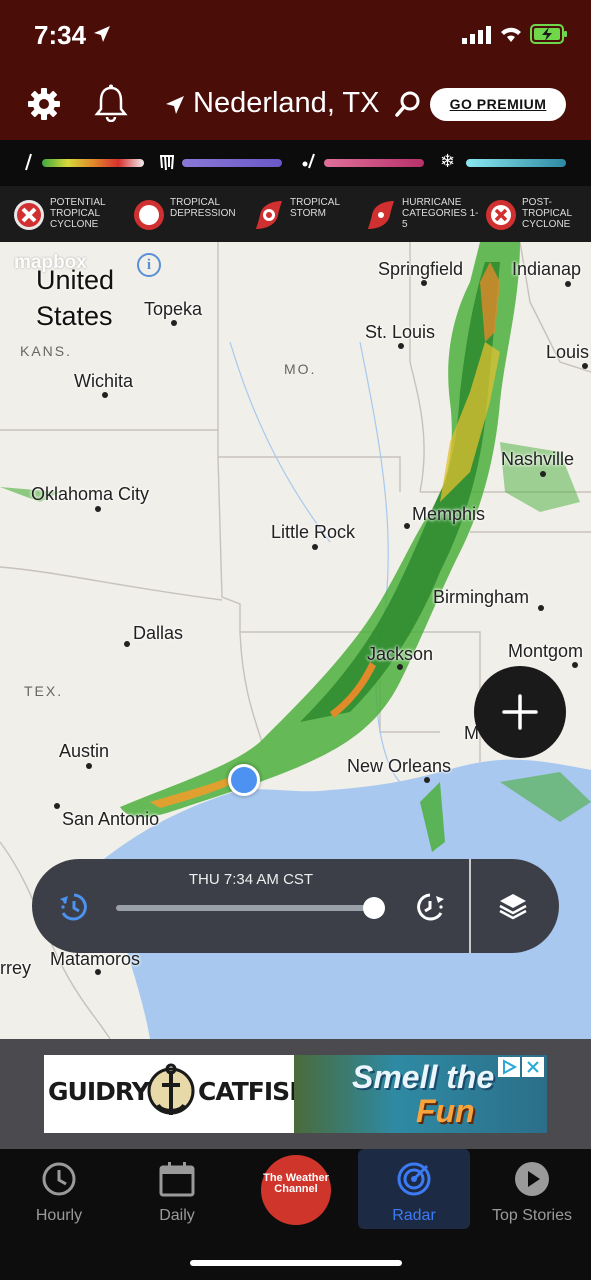 The height and width of the screenshot is (1280, 591). Describe the element at coordinates (158, 633) in the screenshot. I see `city-label: Dallas` at that location.